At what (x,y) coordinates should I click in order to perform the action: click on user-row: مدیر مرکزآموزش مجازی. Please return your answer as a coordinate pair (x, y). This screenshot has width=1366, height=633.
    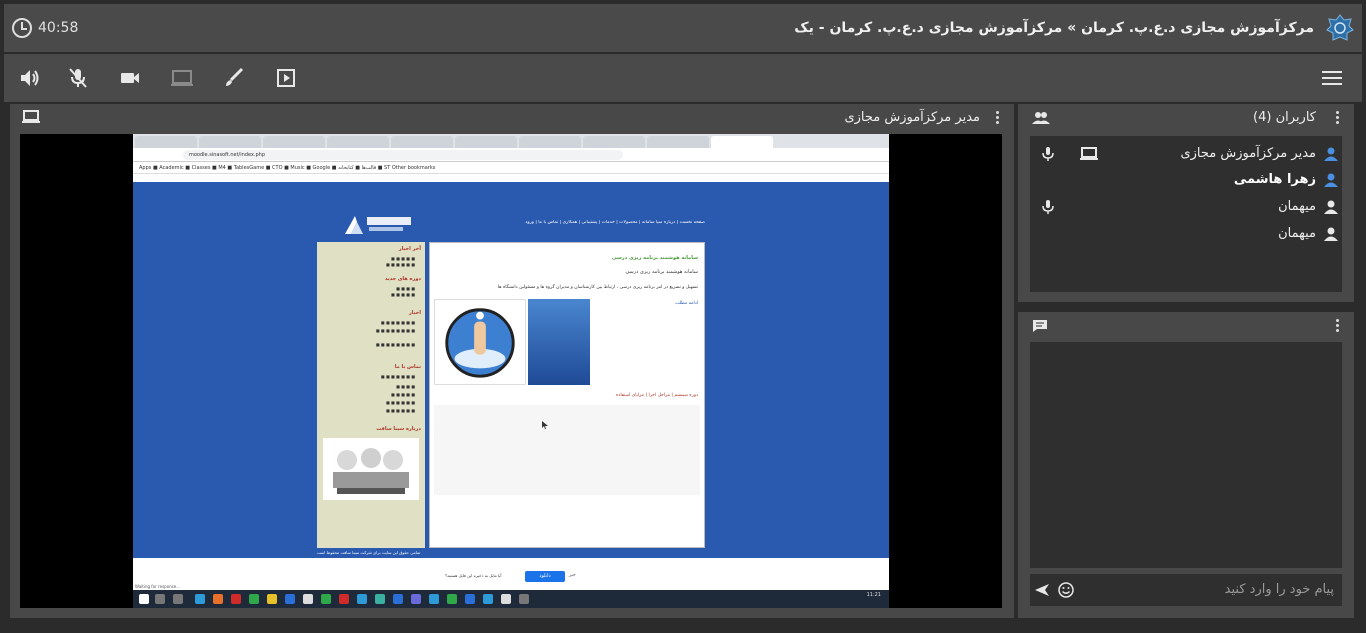
    Looking at the image, I should click on (1186, 154).